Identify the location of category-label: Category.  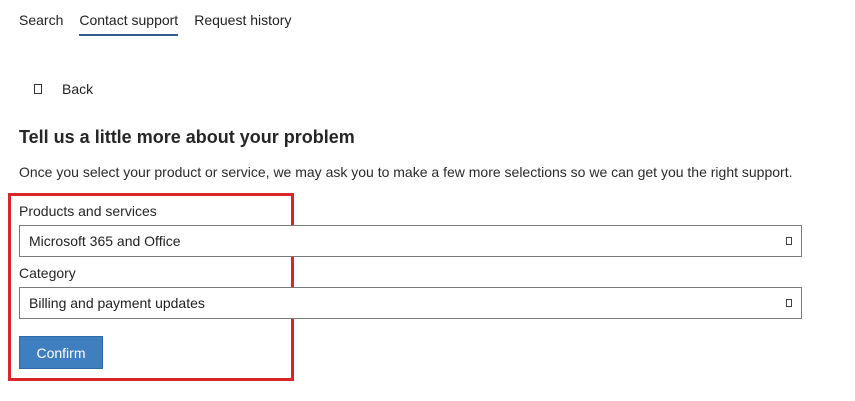
(47, 273).